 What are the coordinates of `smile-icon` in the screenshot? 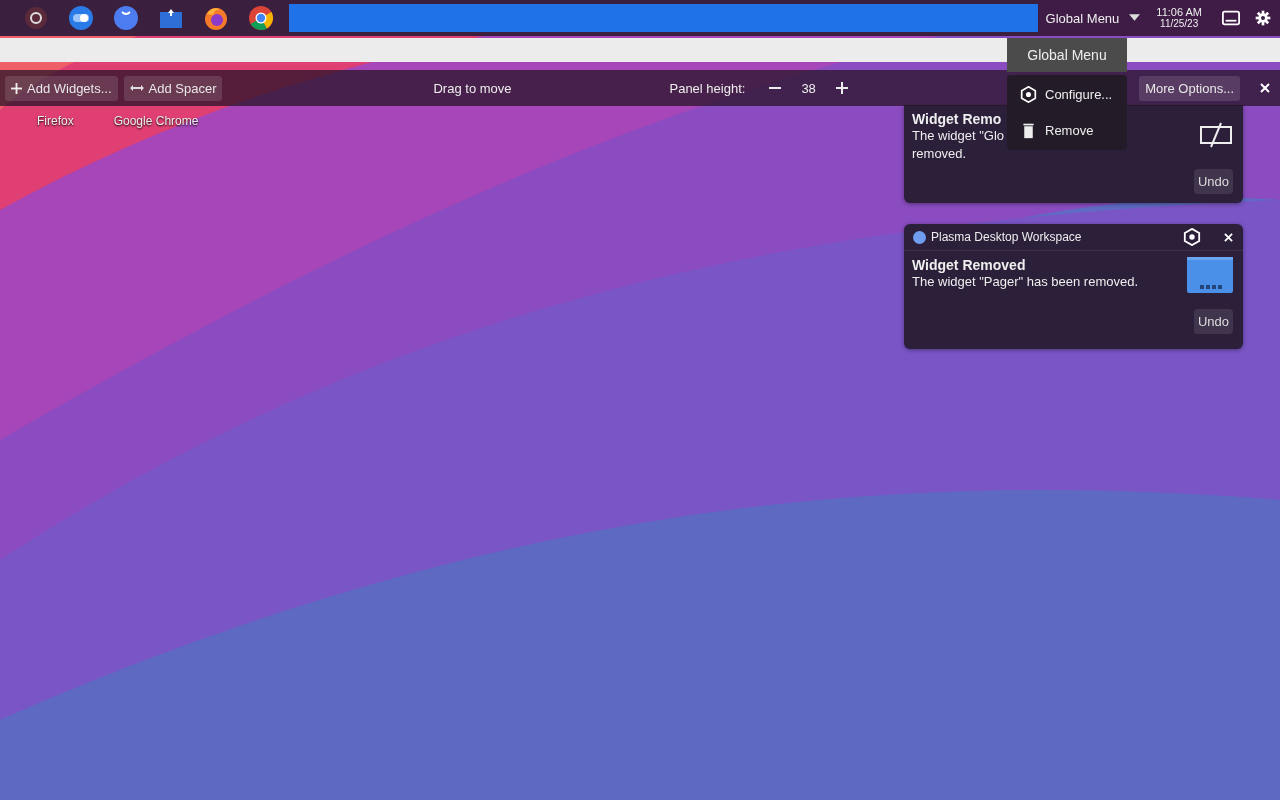 It's located at (126, 18).